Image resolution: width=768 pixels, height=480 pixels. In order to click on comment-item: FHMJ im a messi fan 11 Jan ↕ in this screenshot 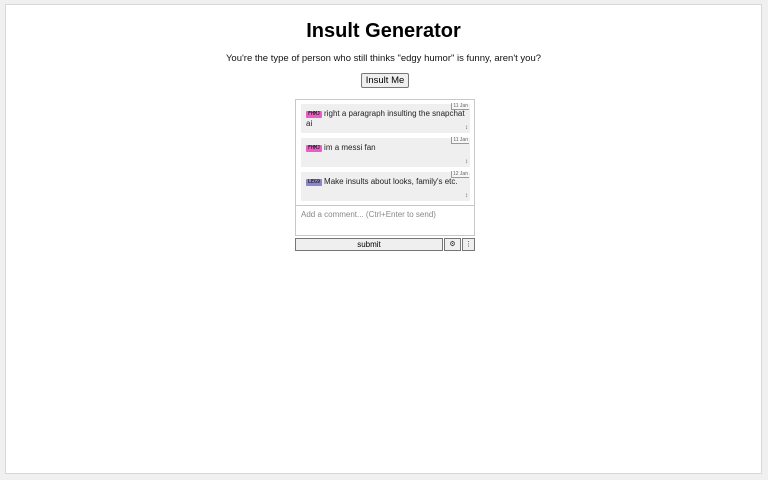, I will do `click(385, 152)`.